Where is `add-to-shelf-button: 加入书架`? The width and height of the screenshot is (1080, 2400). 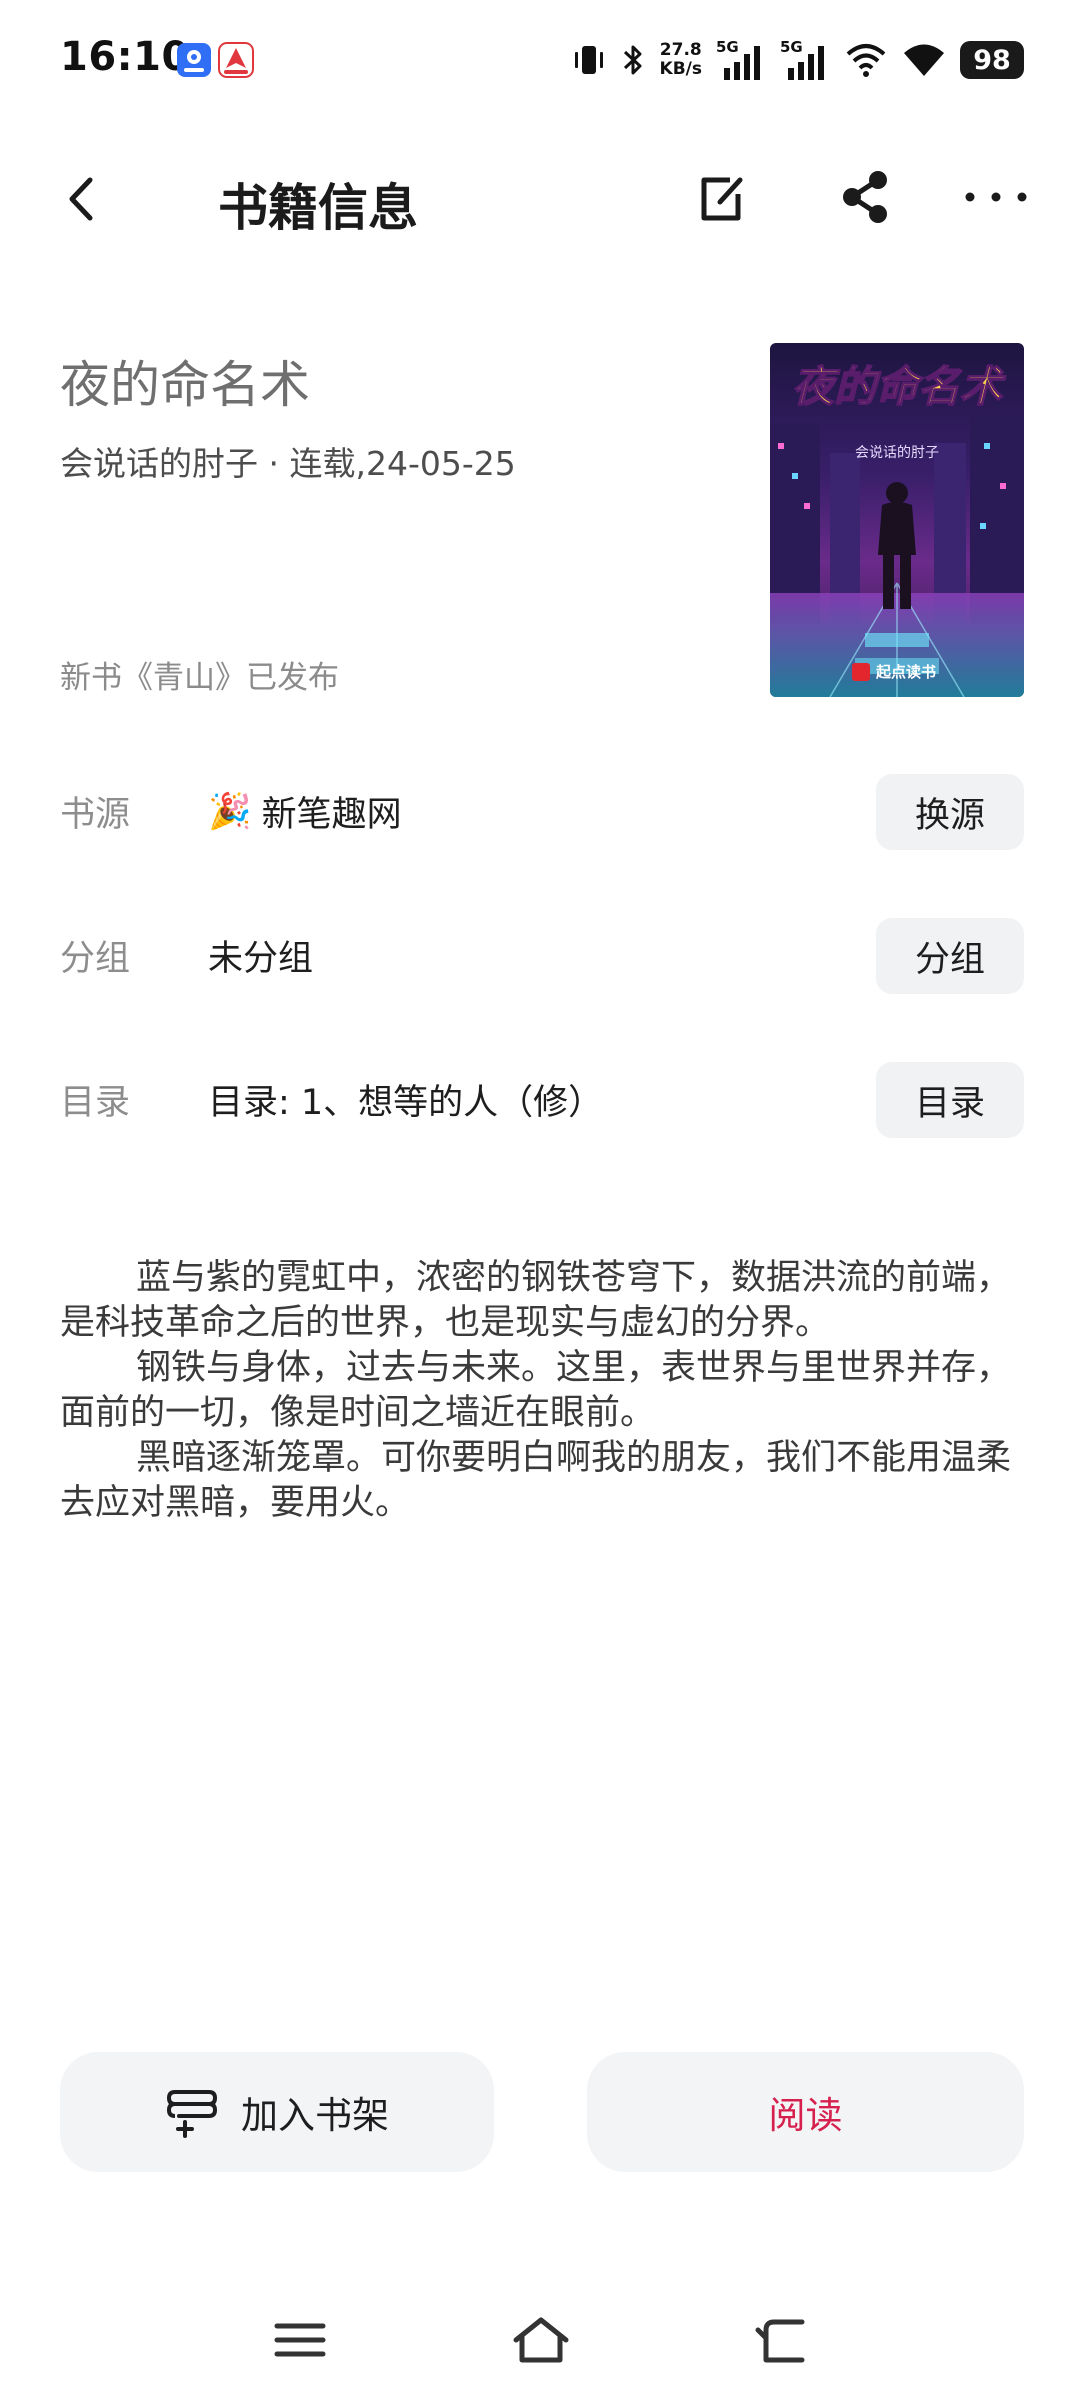 add-to-shelf-button: 加入书架 is located at coordinates (277, 2112).